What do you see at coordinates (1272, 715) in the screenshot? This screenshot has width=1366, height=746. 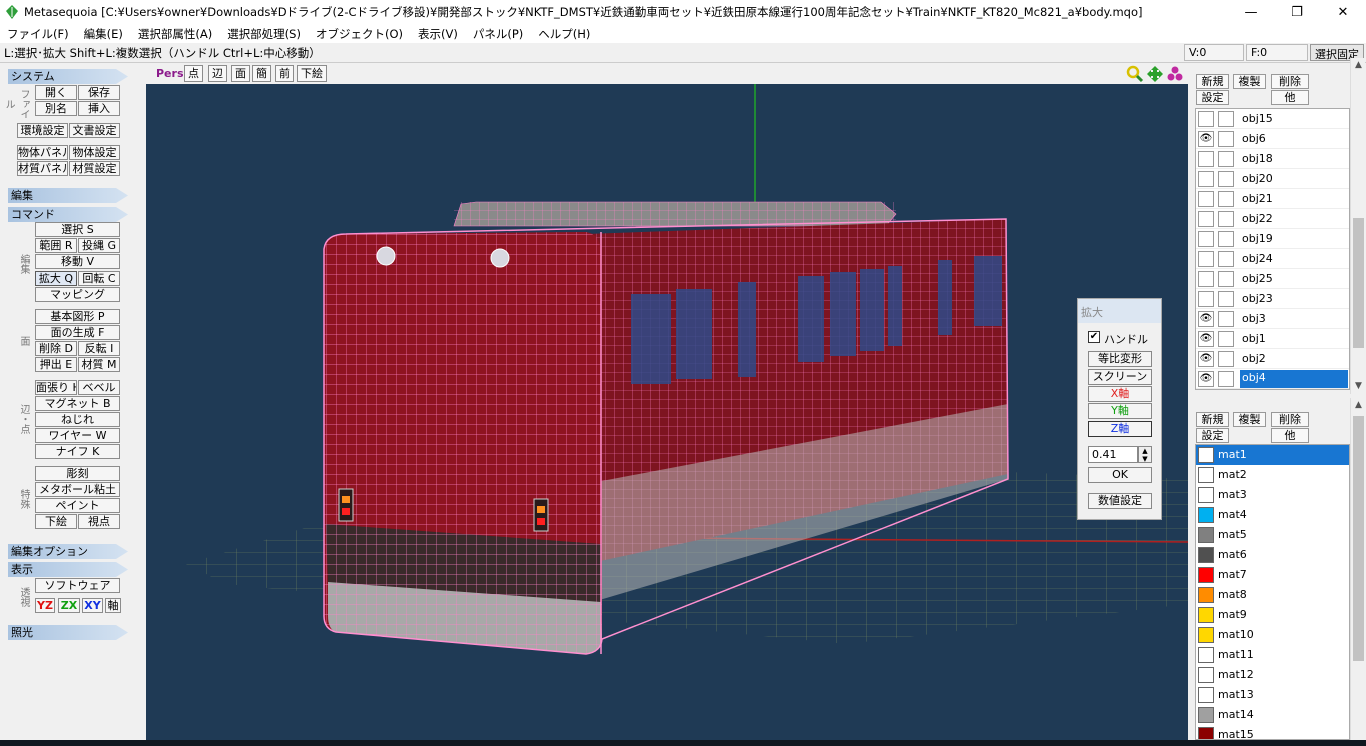 I see `material-list-item: mat14` at bounding box center [1272, 715].